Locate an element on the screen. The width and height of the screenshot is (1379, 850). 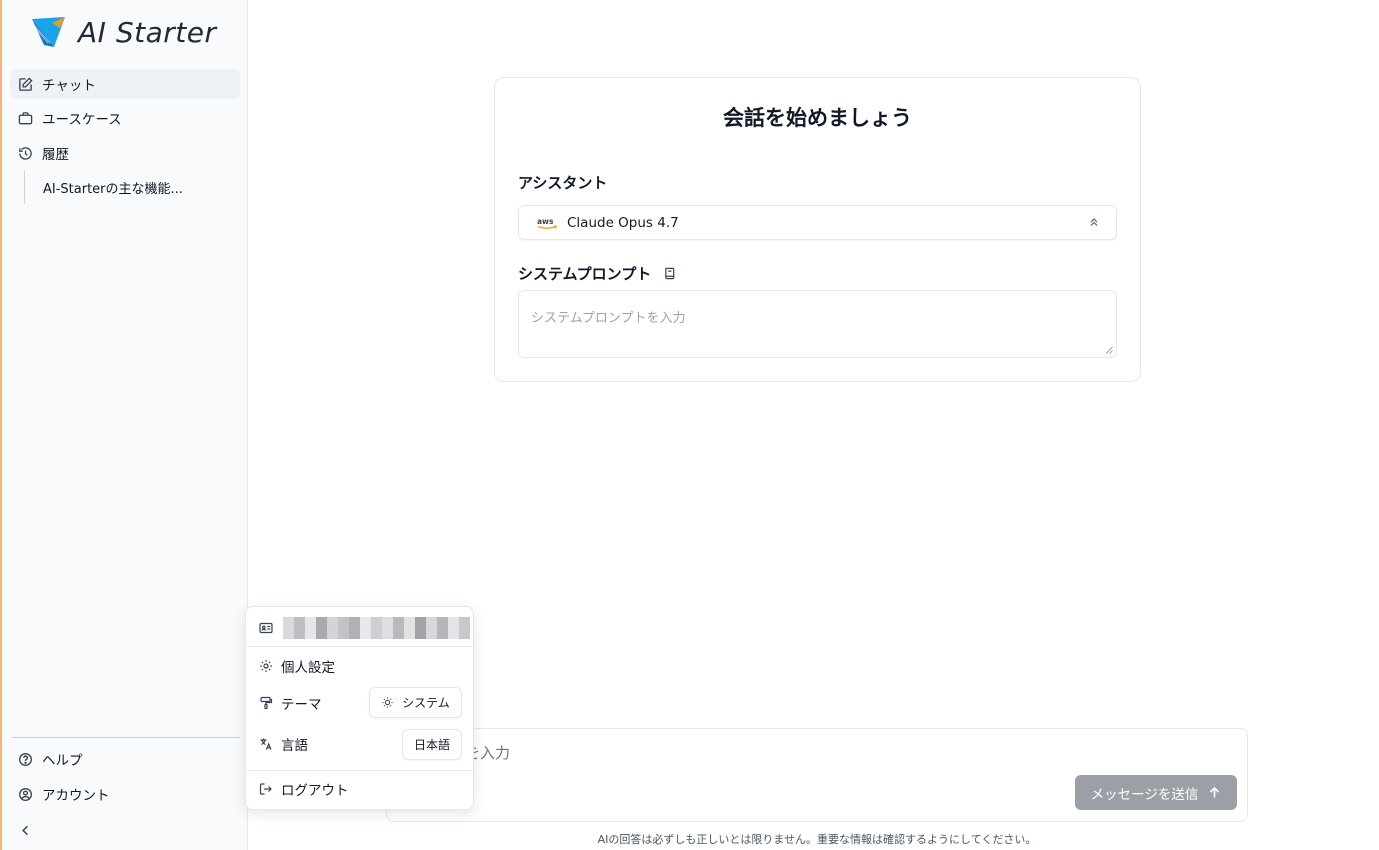
theme-select-value: システム is located at coordinates (426, 703).